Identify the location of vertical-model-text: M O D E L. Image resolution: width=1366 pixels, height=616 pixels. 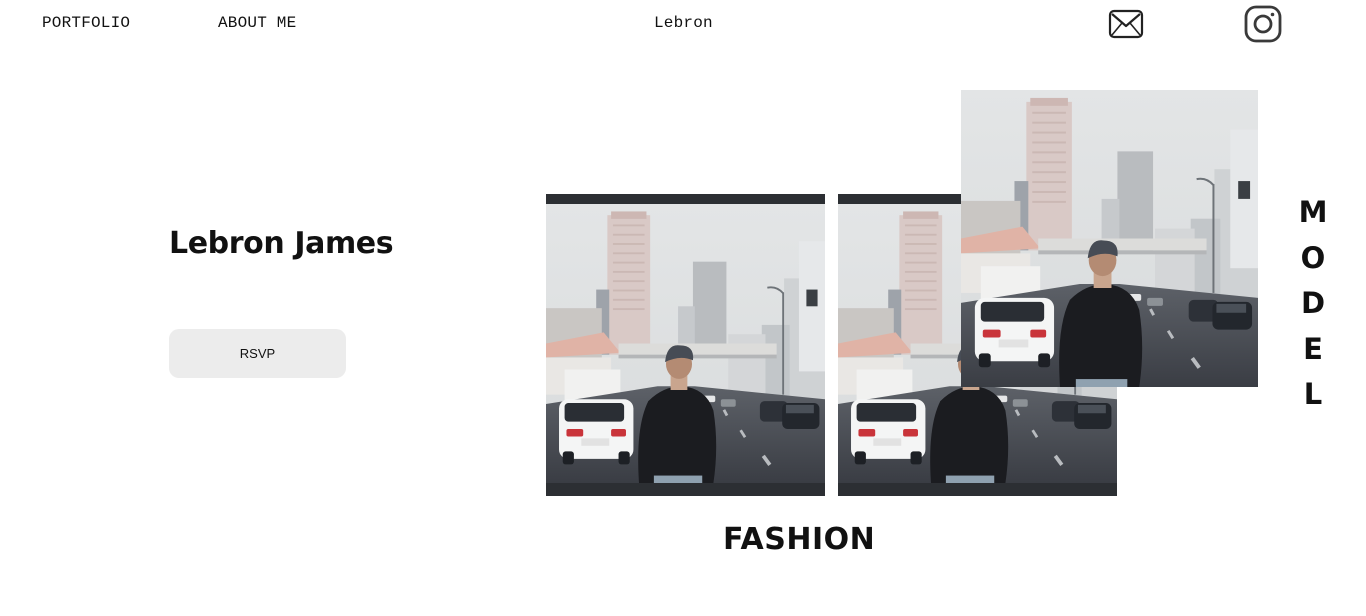
(1313, 304).